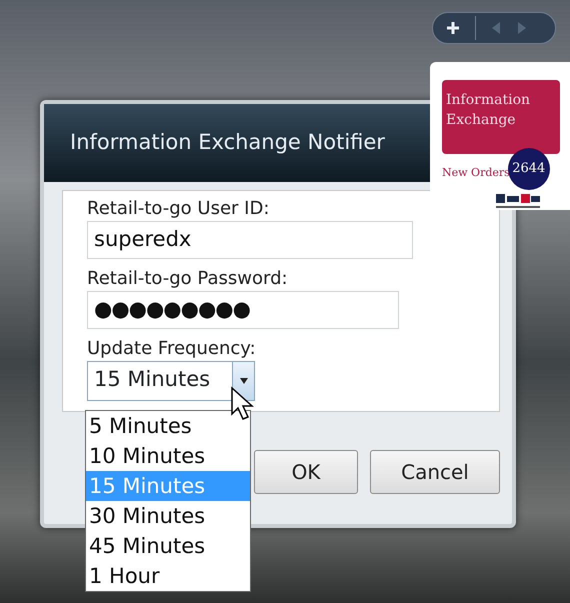 The width and height of the screenshot is (570, 603). I want to click on frequency-select: 15 Minutes, so click(171, 381).